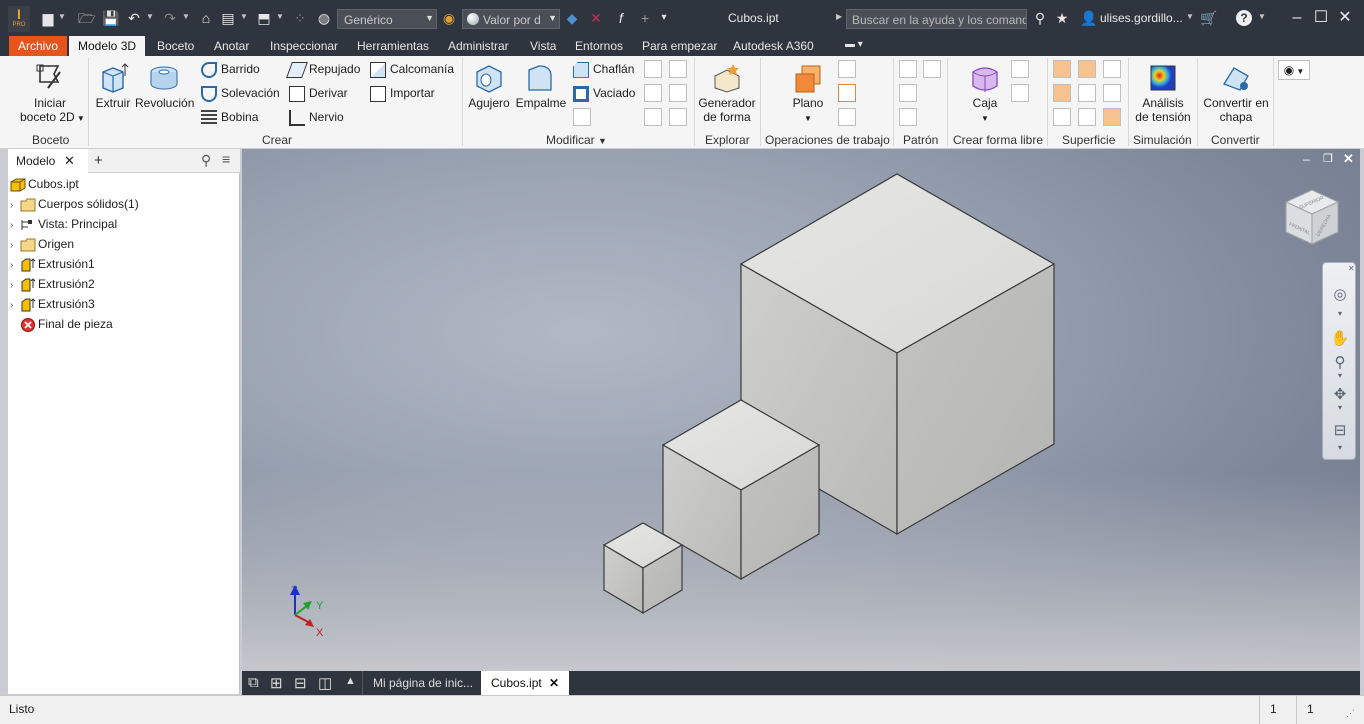  What do you see at coordinates (1328, 158) in the screenshot?
I see `restore-icon: ❐` at bounding box center [1328, 158].